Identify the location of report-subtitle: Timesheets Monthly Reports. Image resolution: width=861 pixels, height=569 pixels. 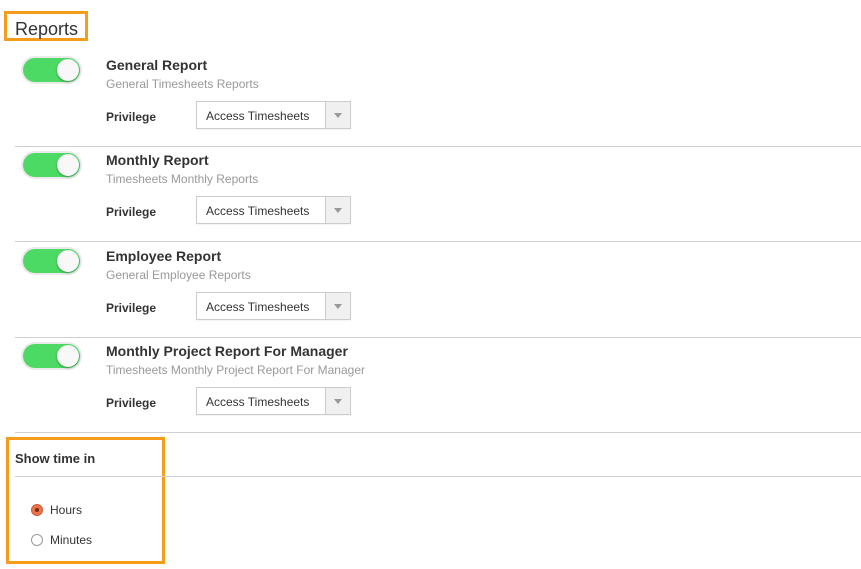
(182, 179).